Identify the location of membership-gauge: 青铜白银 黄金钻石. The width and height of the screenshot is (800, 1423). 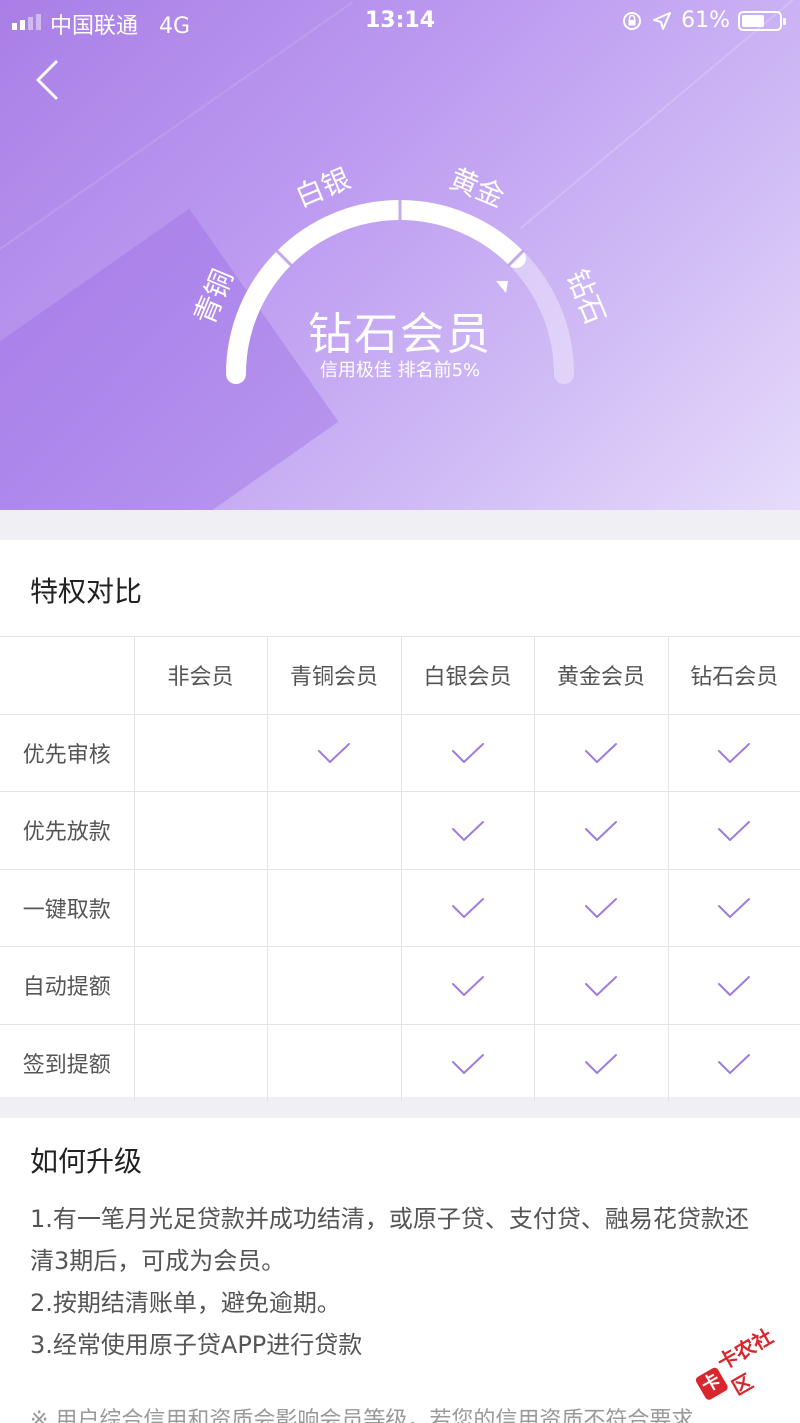
(400, 273).